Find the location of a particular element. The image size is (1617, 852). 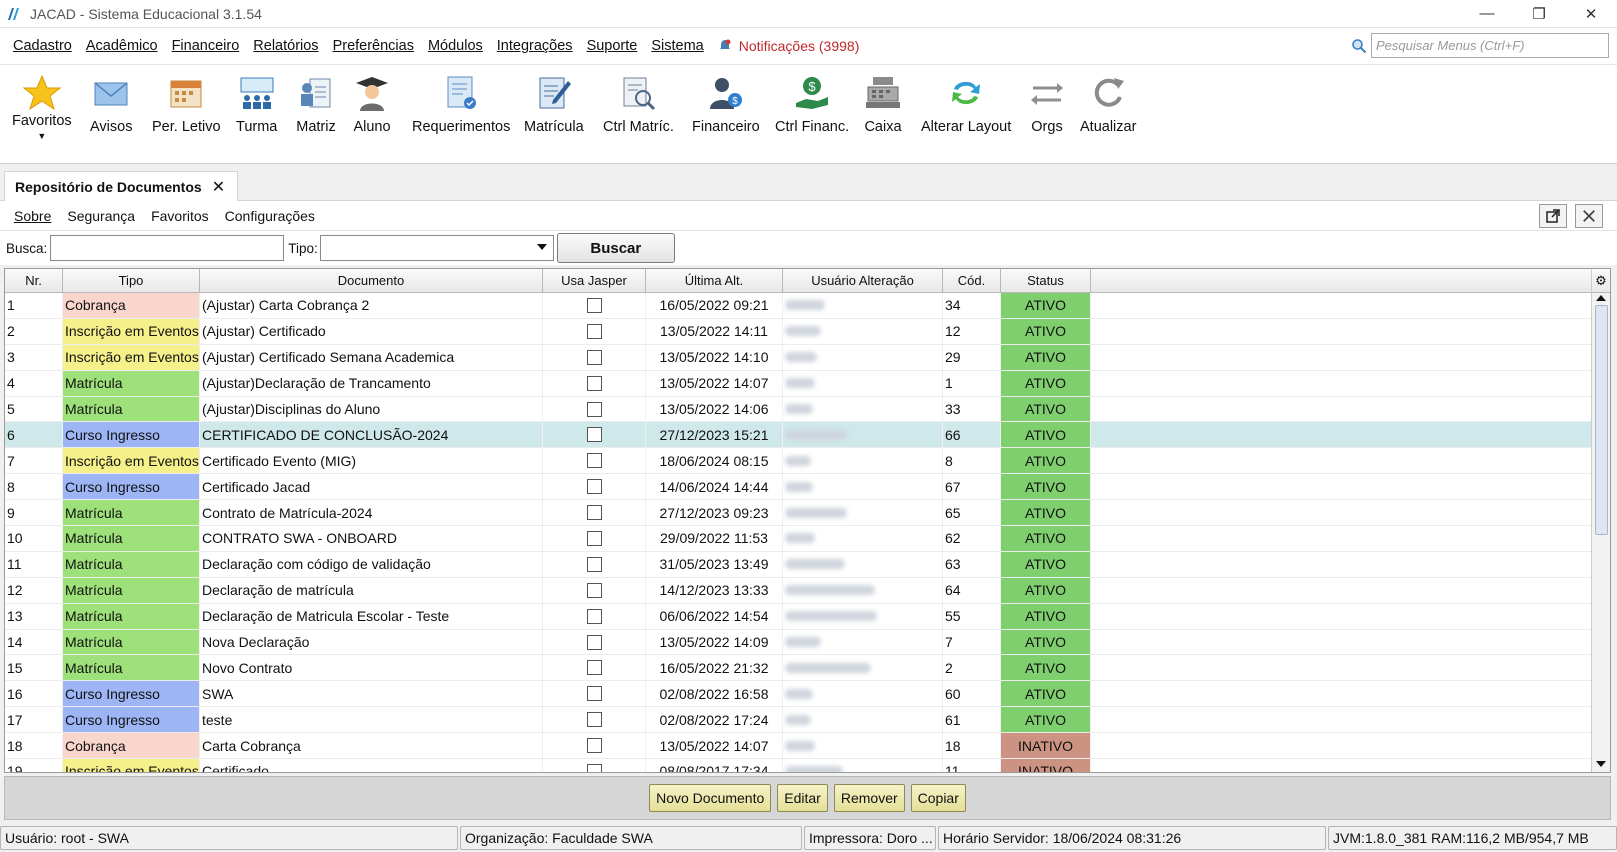

column-header-status: Status is located at coordinates (1046, 281).